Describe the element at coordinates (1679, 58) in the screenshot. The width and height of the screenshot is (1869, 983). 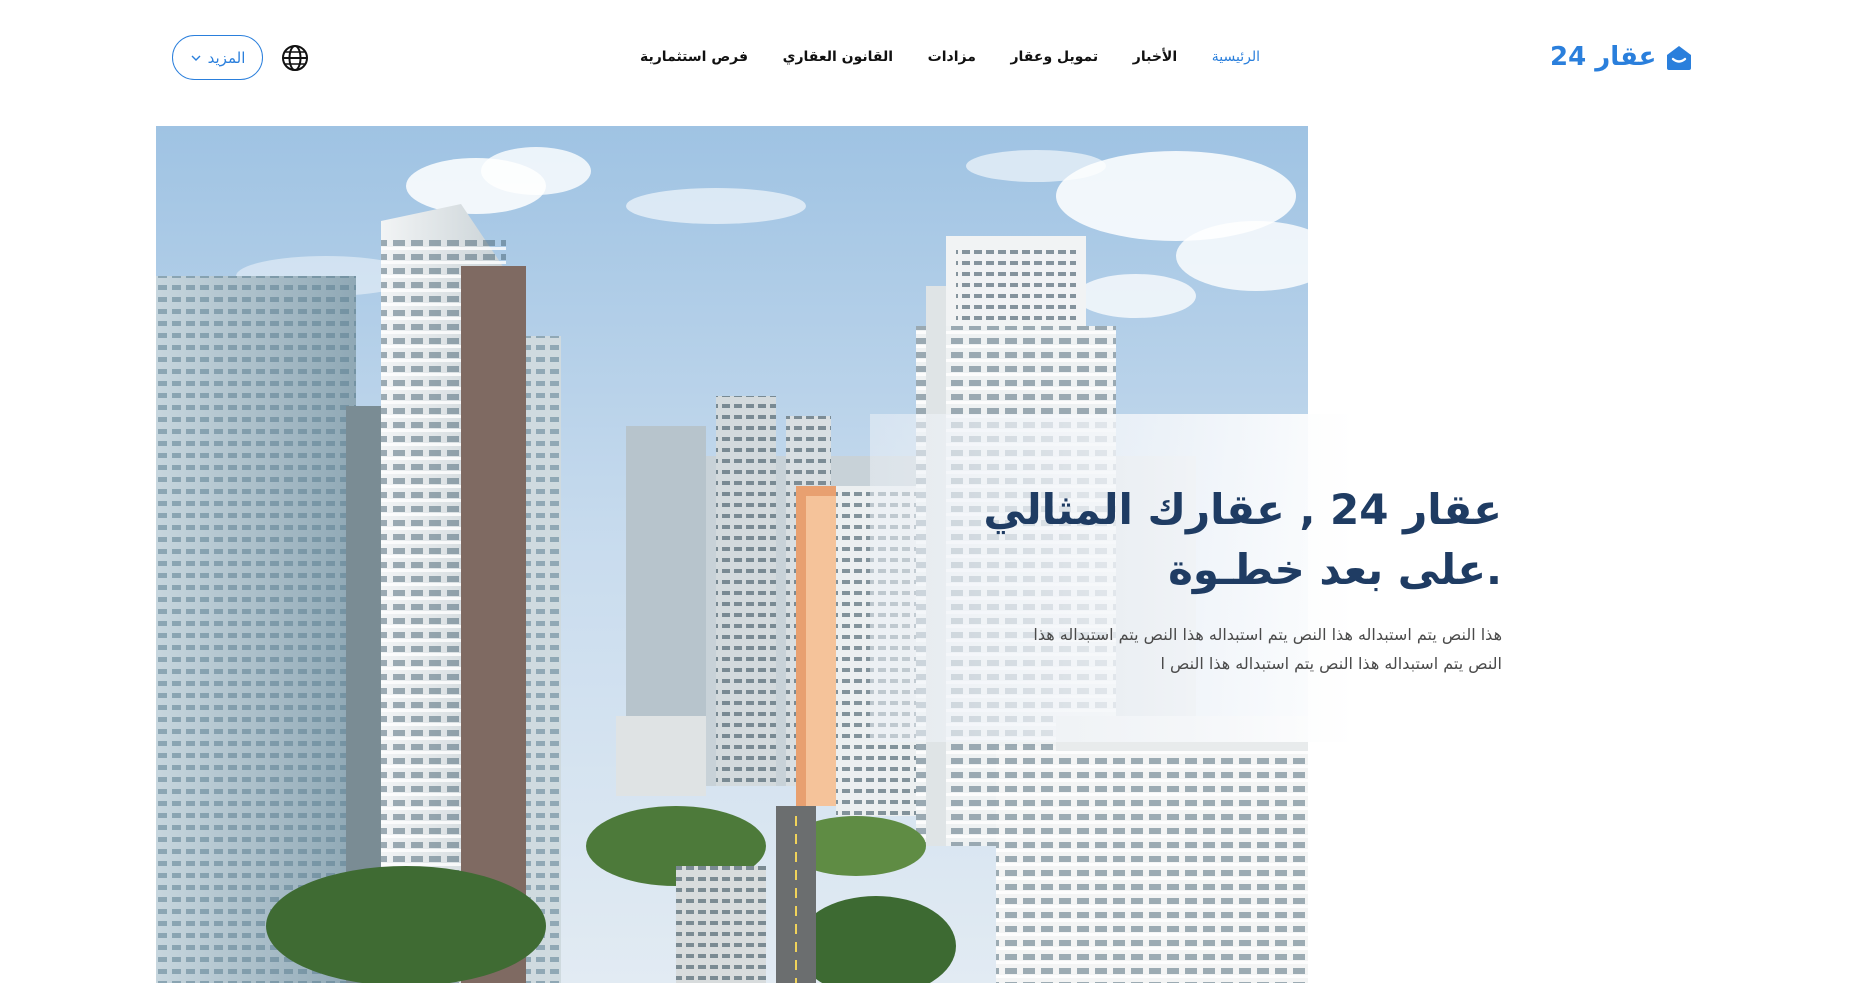
I see `home-icon` at that location.